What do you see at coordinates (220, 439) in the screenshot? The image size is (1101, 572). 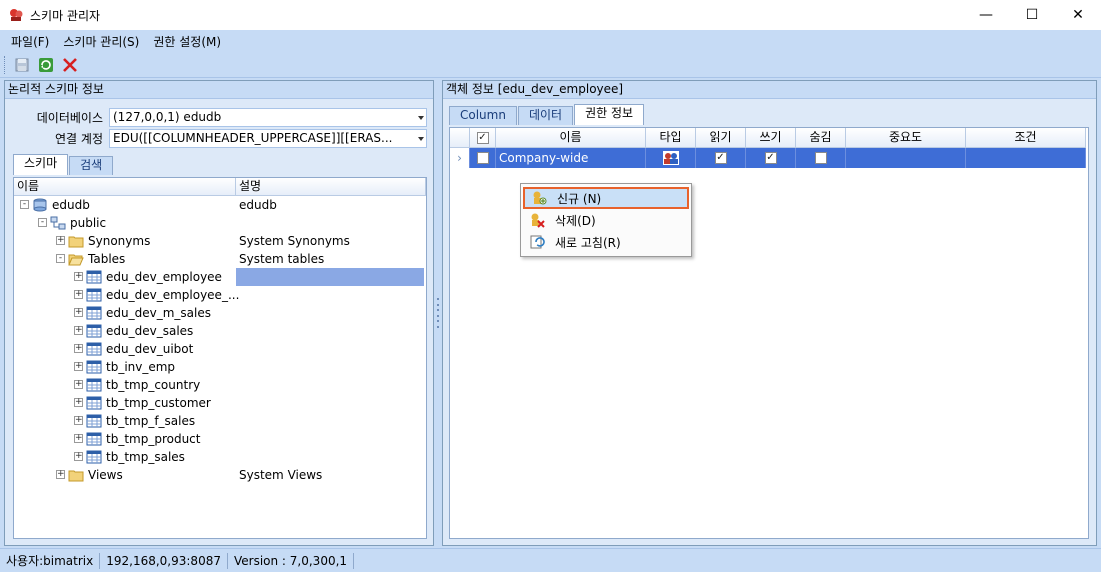 I see `tree-item: + tb_tmp_product` at bounding box center [220, 439].